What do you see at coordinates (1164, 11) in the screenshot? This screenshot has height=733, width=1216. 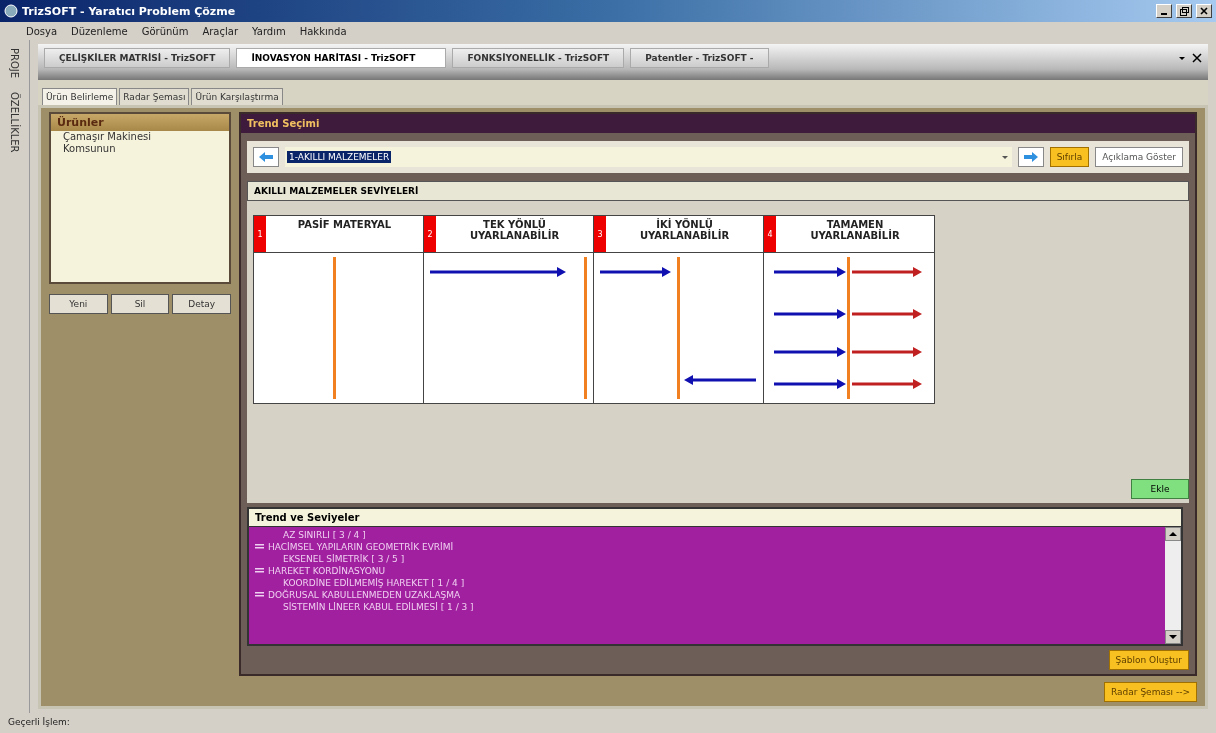 I see `minimize-button` at bounding box center [1164, 11].